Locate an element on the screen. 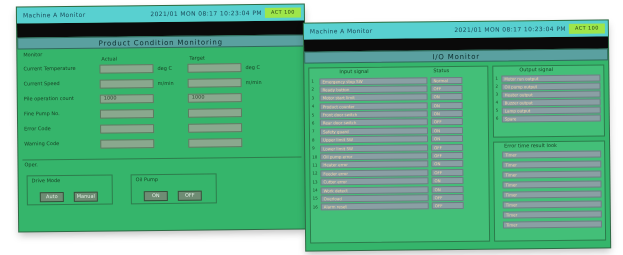  status-datetime: 2021/01 MON 08:17 10:23:04 PM is located at coordinates (206, 13).